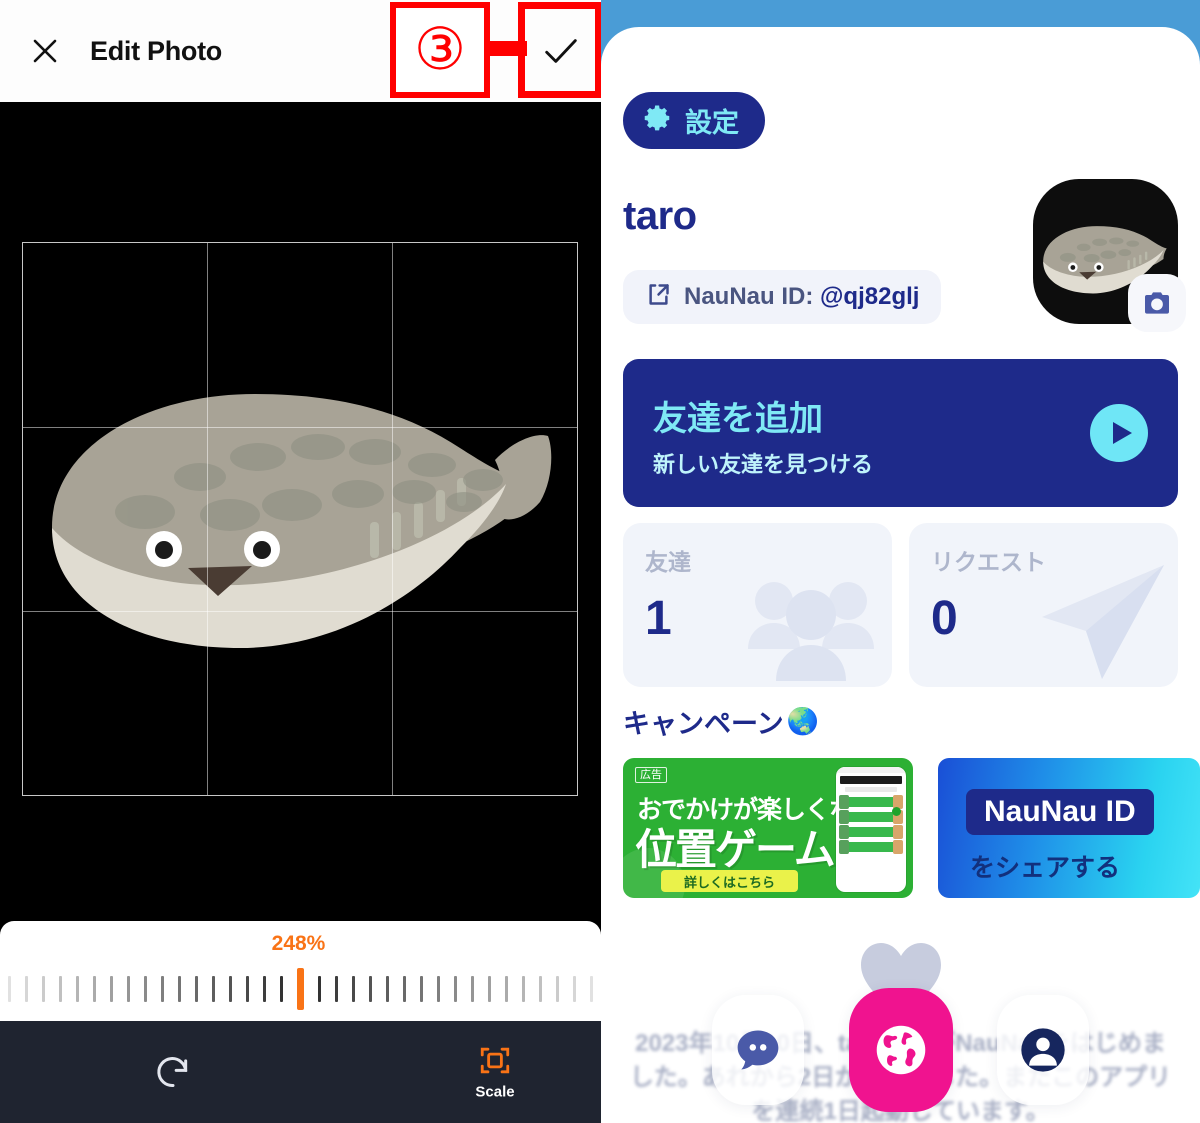 The width and height of the screenshot is (1200, 1123). I want to click on naunau-id-chip: NauNau ID: @qj82glj, so click(782, 297).